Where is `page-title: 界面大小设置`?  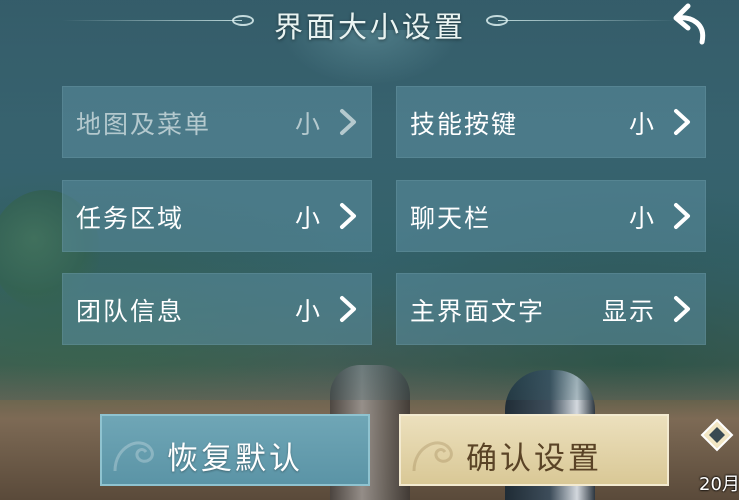
page-title: 界面大小设置 is located at coordinates (369, 27).